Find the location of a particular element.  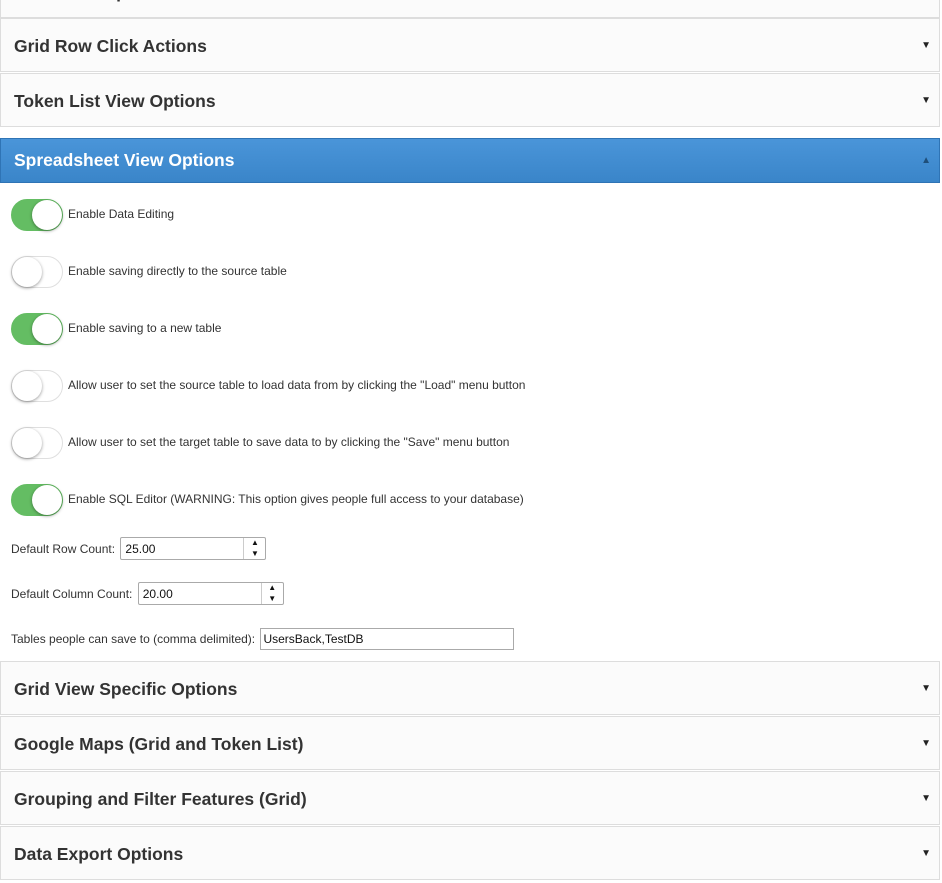

save-to-source-switch is located at coordinates (37, 272).